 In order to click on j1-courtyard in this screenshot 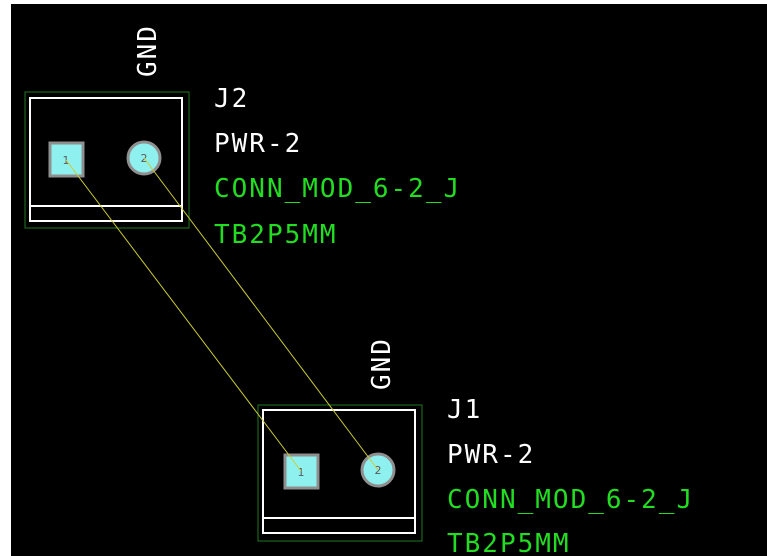, I will do `click(340, 473)`.